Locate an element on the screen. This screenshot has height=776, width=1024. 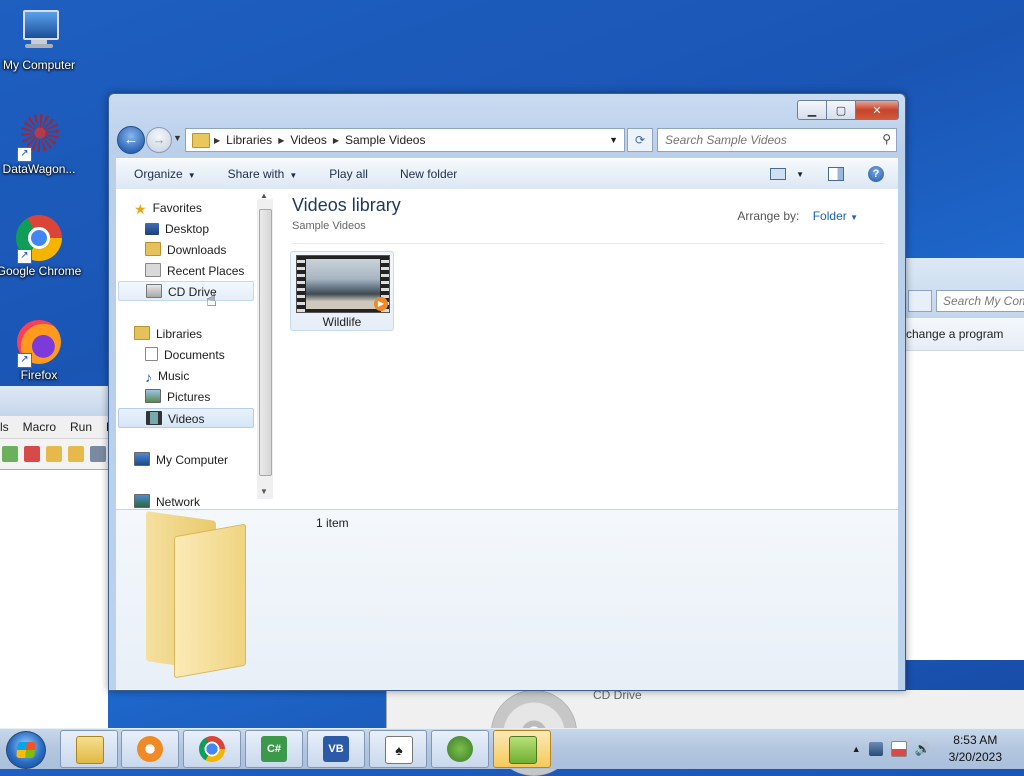
play-all-label: Play all is located at coordinates (348, 174).